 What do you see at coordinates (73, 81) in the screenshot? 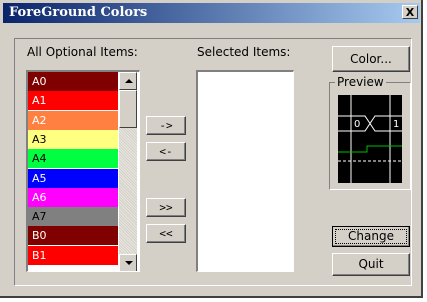
I see `list-item: A0` at bounding box center [73, 81].